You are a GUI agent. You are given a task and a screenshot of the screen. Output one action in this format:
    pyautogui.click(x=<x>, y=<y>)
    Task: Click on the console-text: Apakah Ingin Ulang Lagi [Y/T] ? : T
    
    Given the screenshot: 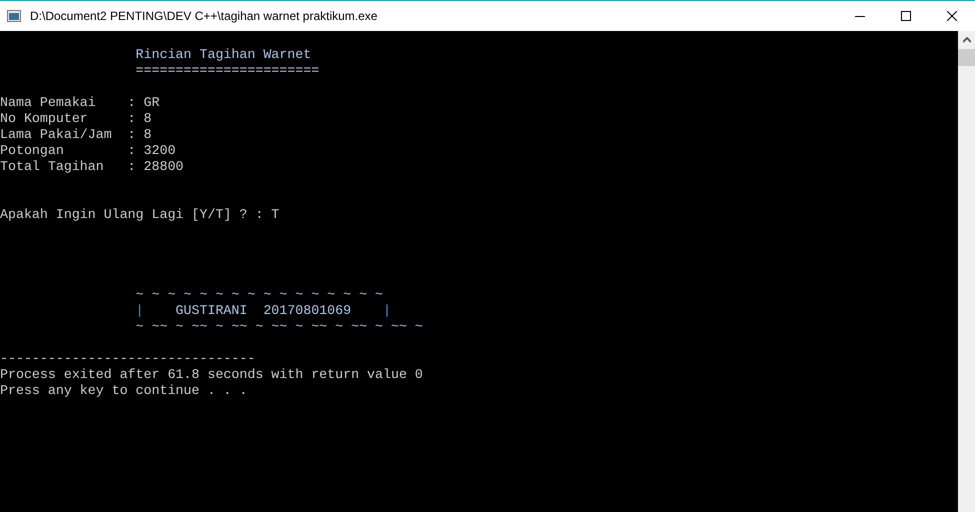 What is the action you would take?
    pyautogui.click(x=140, y=214)
    